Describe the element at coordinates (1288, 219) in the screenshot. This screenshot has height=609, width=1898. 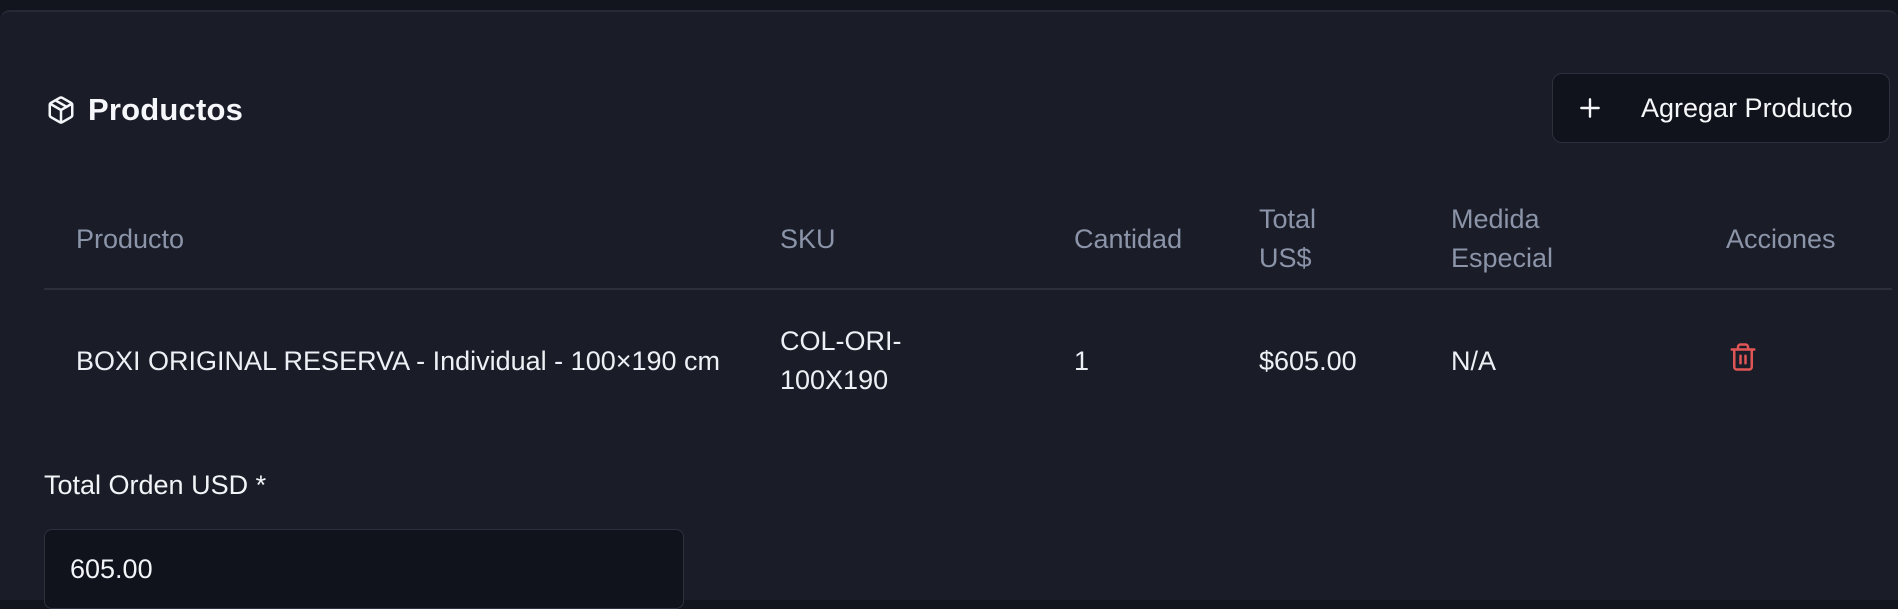
I see `header-total-line1: Total` at that location.